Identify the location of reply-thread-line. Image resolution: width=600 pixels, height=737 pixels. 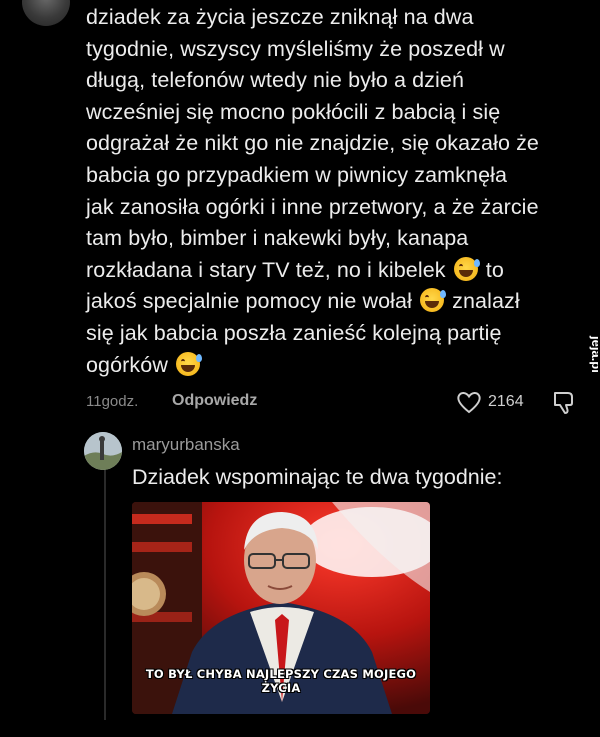
(105, 595).